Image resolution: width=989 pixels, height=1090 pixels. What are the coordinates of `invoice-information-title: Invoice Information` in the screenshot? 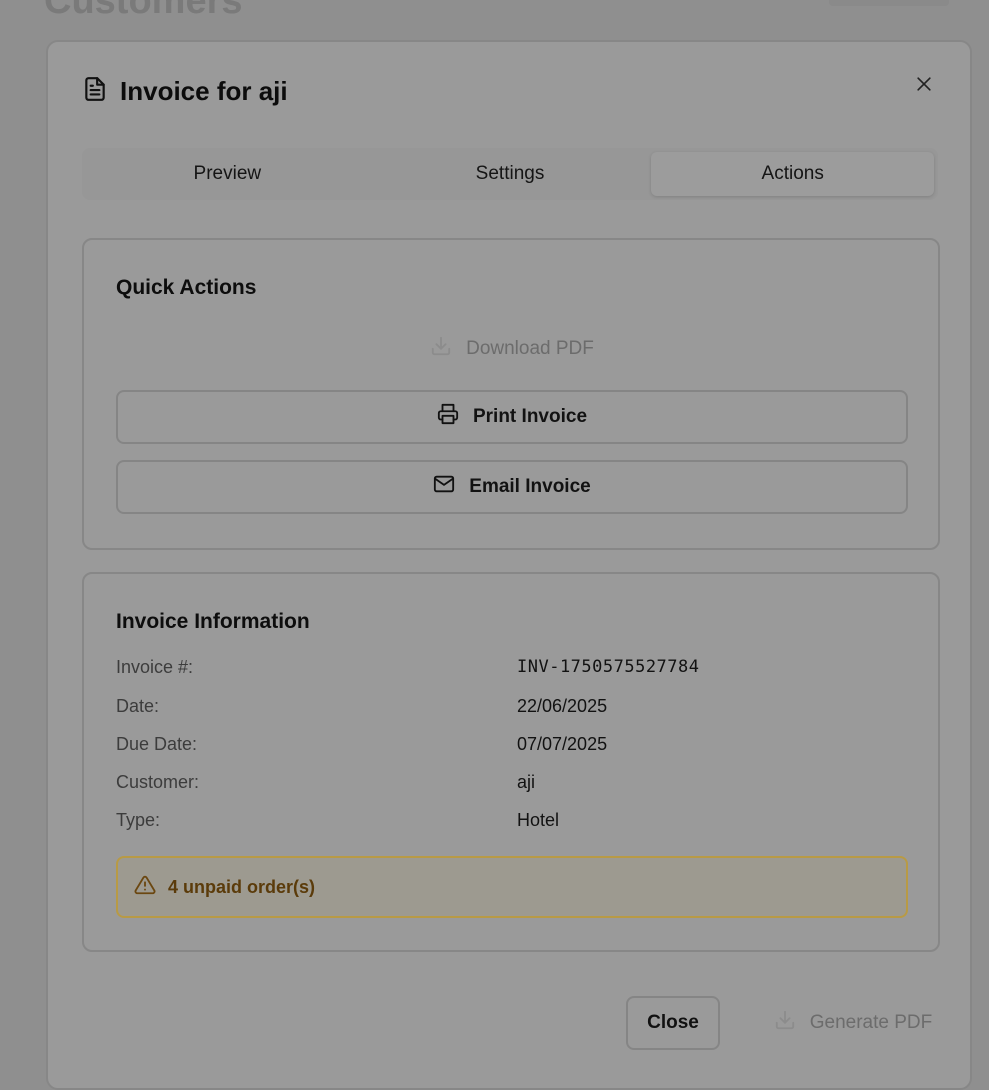 It's located at (213, 621).